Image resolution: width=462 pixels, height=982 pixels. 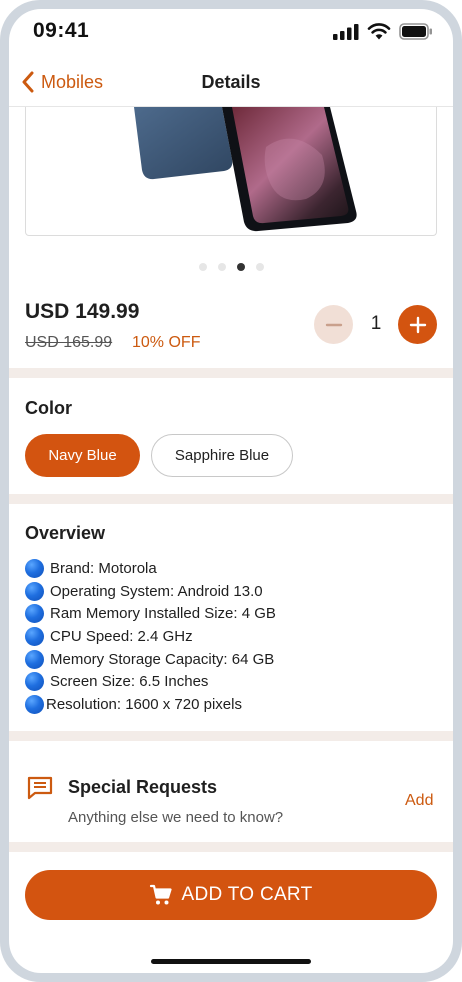 I want to click on list-item: Screen Size: 6.5 Inches, so click(x=150, y=681).